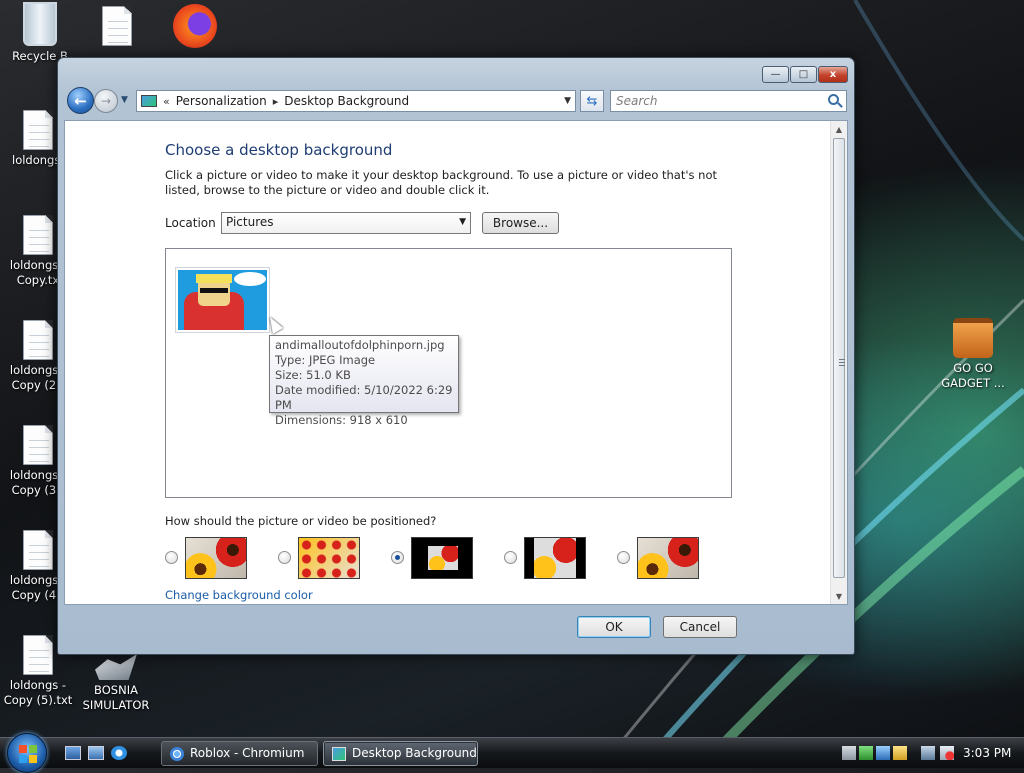 The width and height of the screenshot is (1024, 773). I want to click on breadcrumb-chevron: «, so click(166, 101).